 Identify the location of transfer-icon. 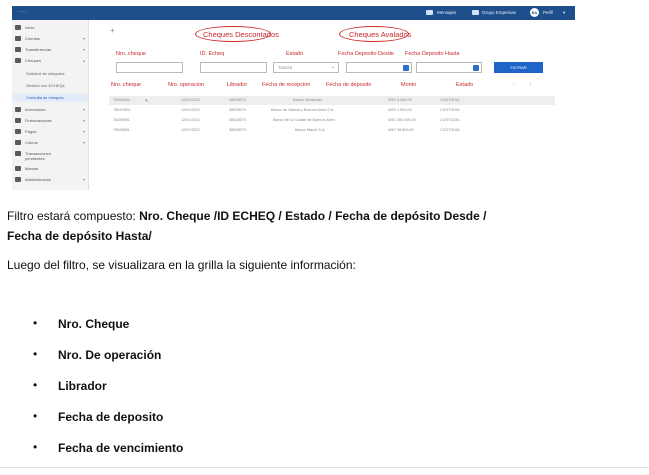
(18, 49).